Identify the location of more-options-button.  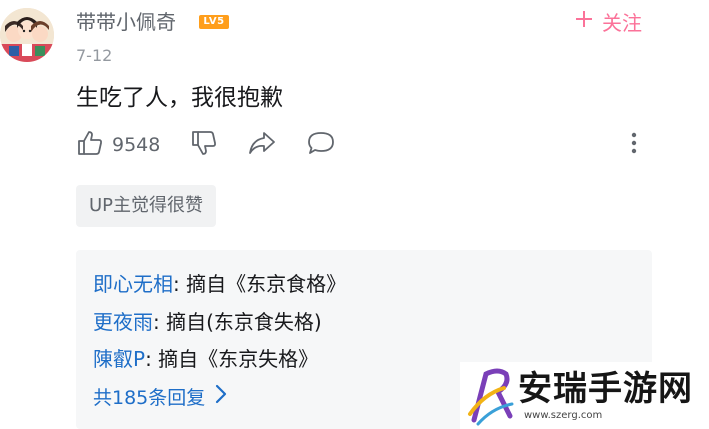
(634, 145).